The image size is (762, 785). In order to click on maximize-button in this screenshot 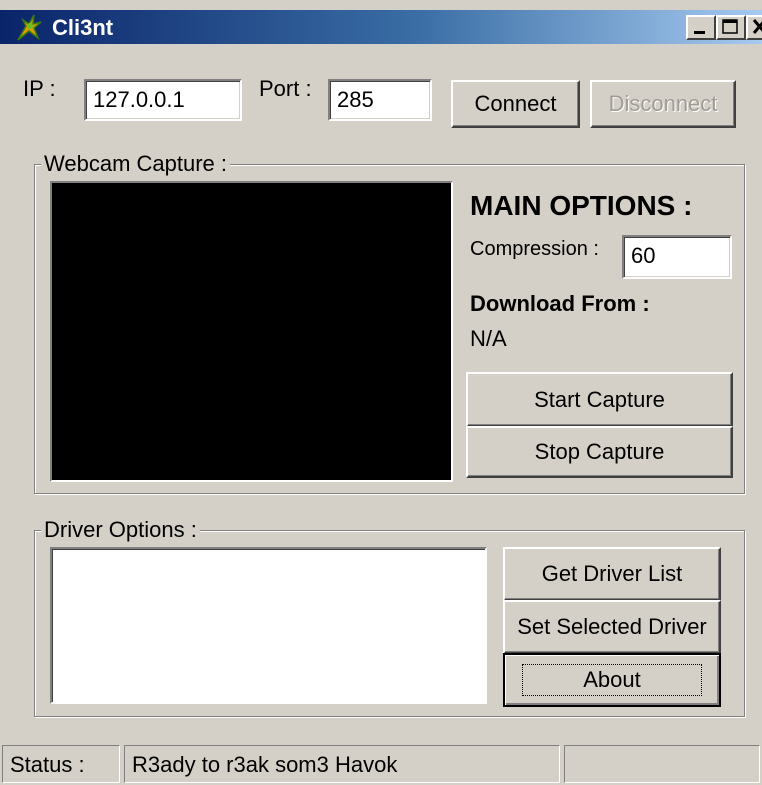, I will do `click(731, 27)`.